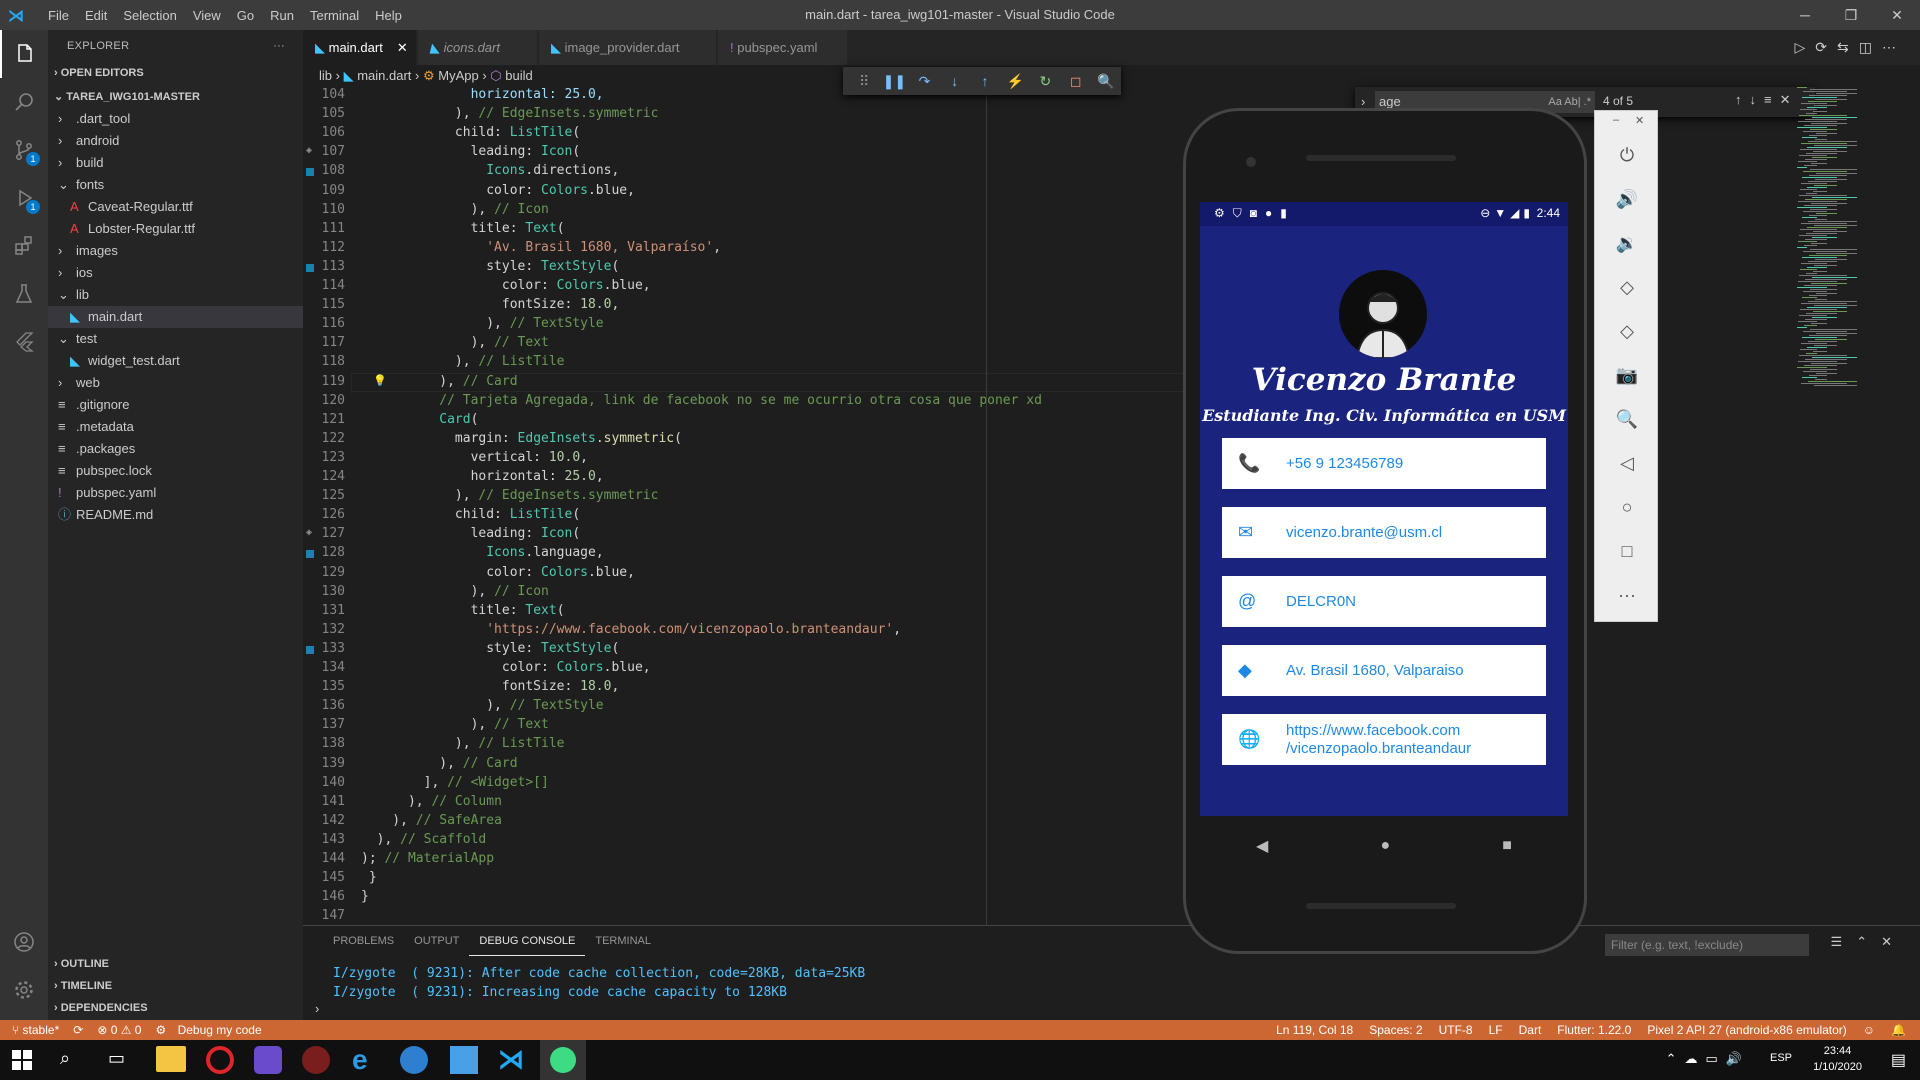 This screenshot has height=1080, width=1920. Describe the element at coordinates (1837, 1059) in the screenshot. I see `taskbar-clock: 23:44 1/10/2020` at that location.